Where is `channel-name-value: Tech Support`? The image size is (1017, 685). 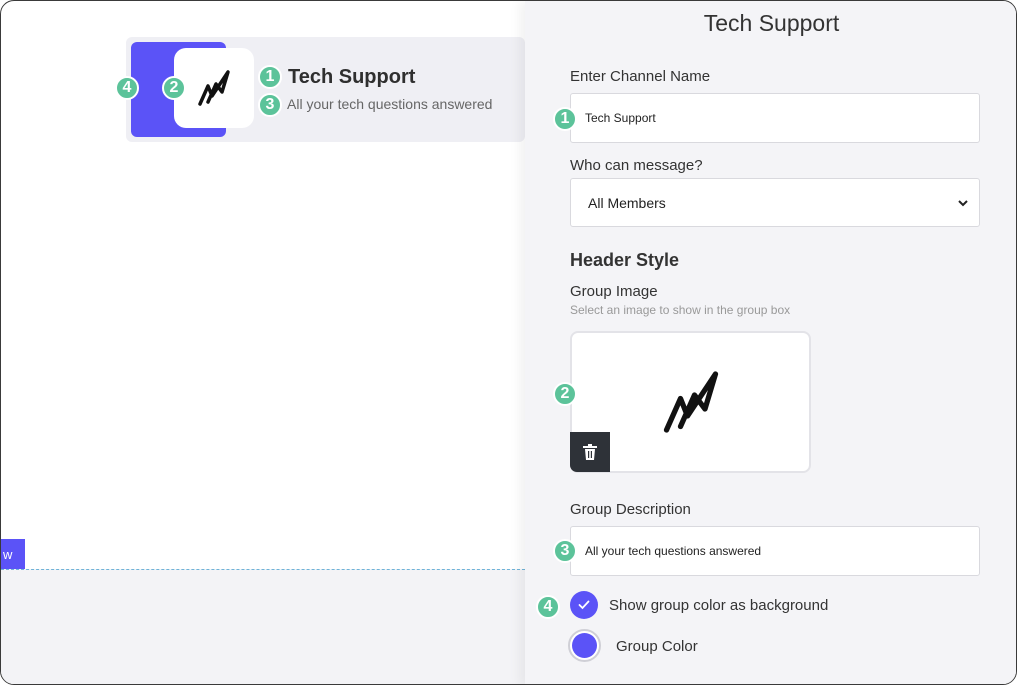
channel-name-value: Tech Support is located at coordinates (620, 118).